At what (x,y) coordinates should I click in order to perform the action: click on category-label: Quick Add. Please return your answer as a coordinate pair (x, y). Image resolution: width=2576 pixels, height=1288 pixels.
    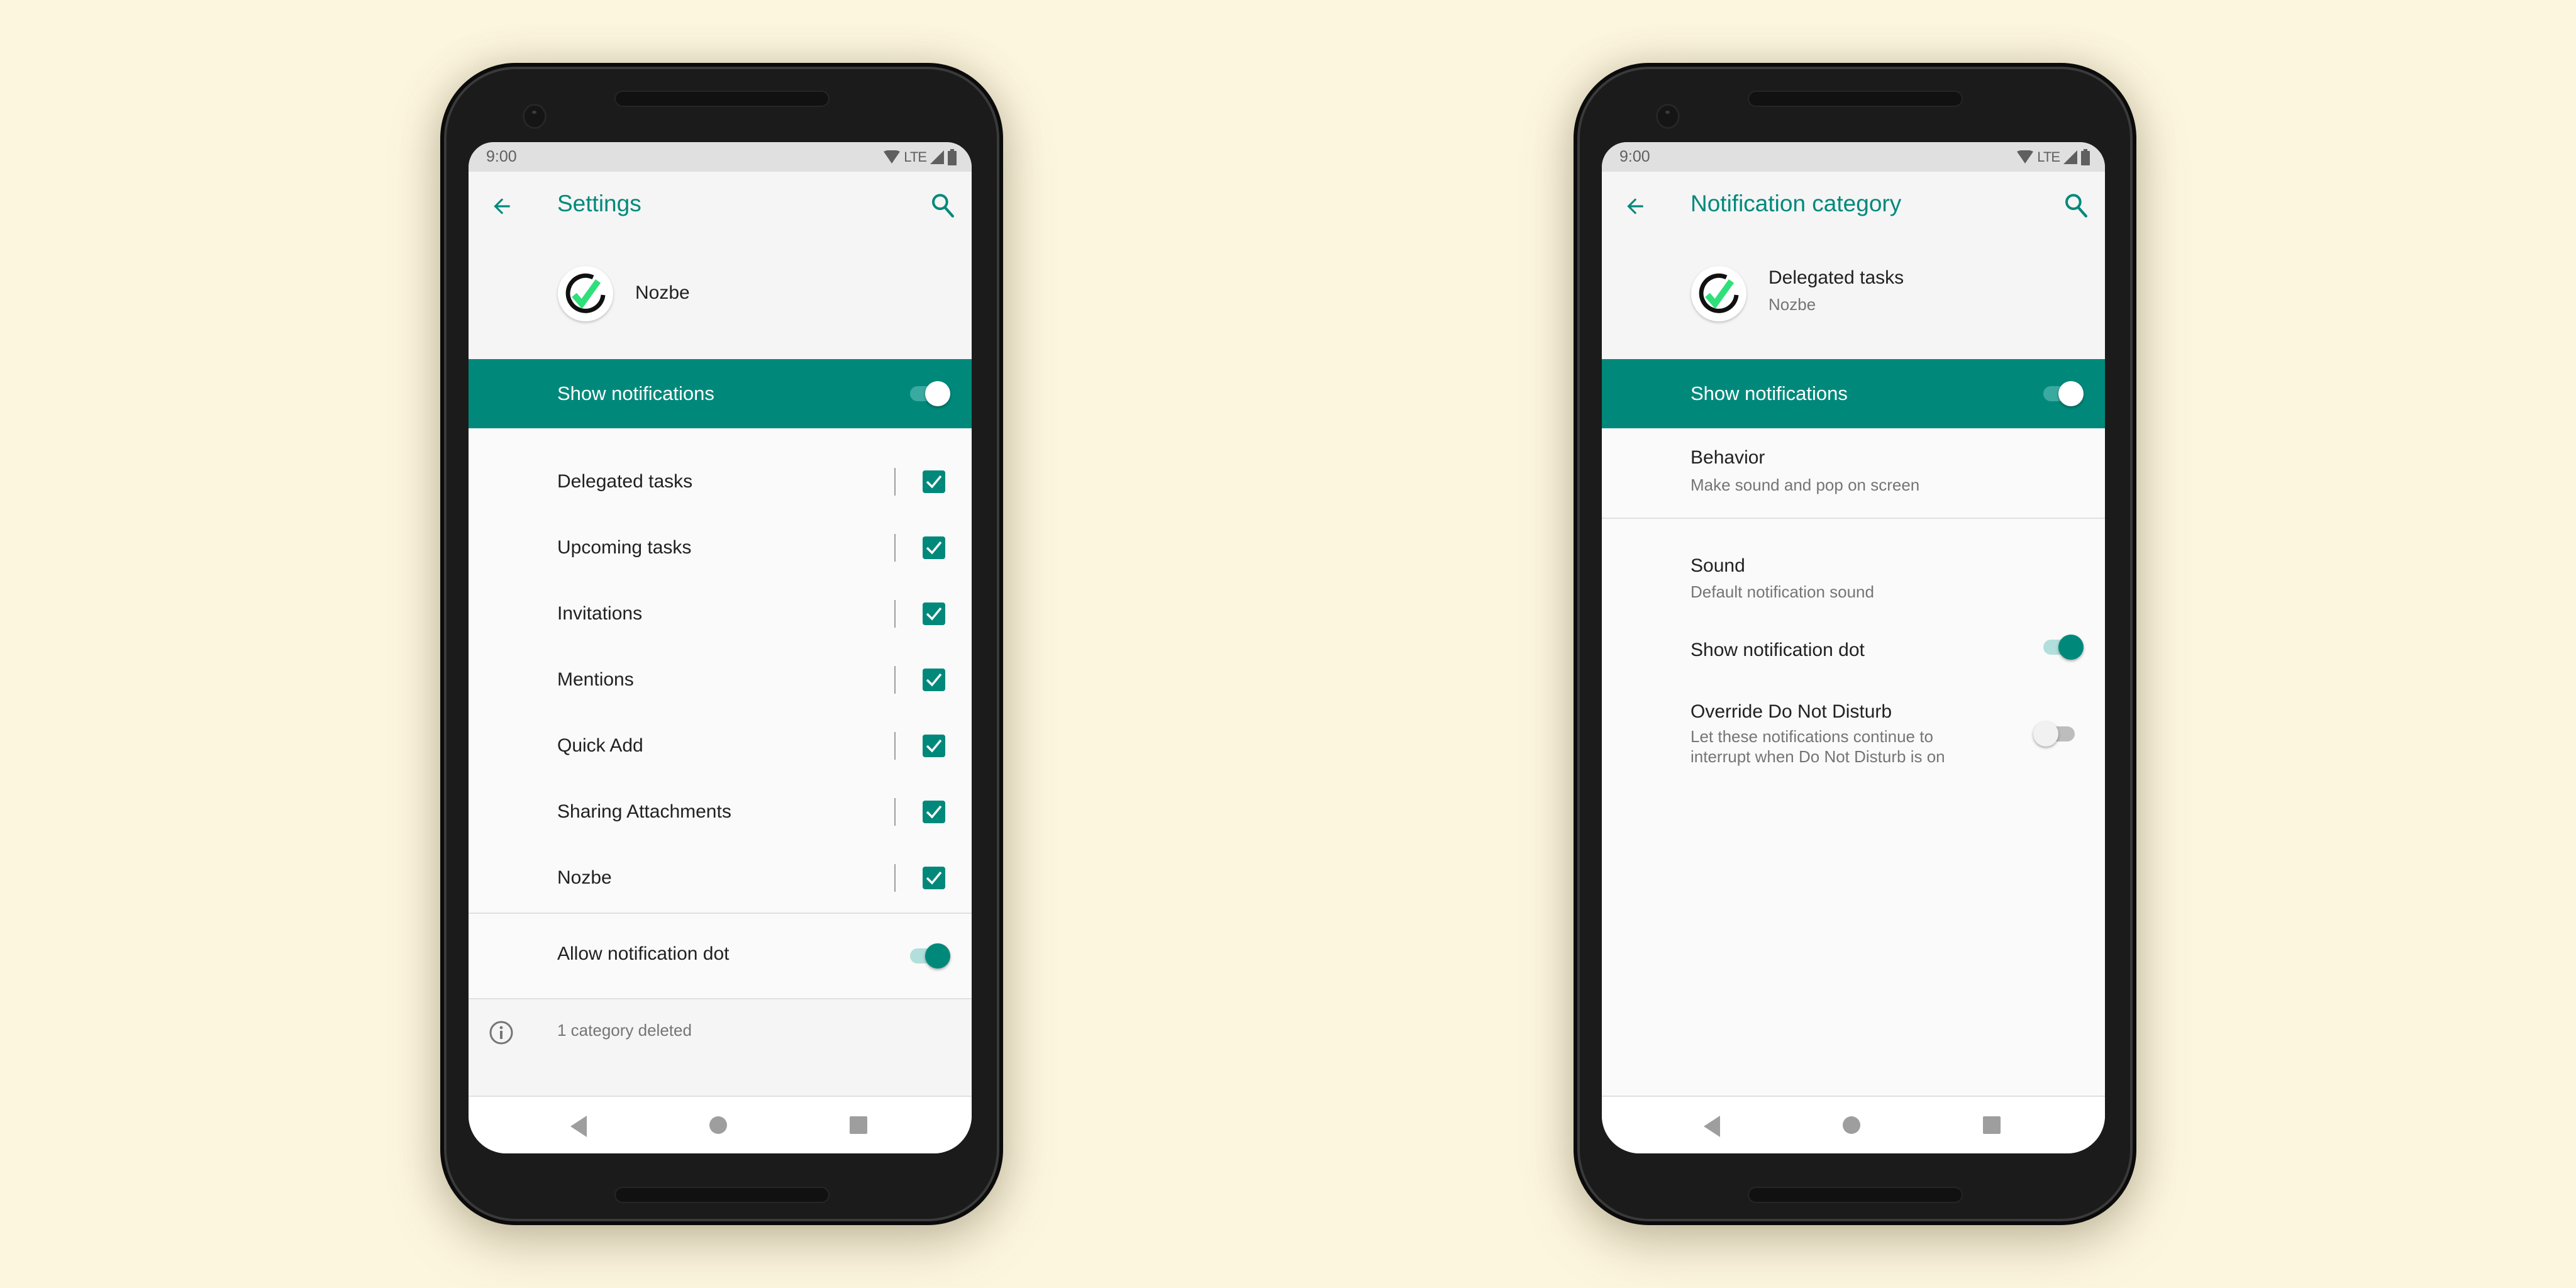
    Looking at the image, I should click on (600, 745).